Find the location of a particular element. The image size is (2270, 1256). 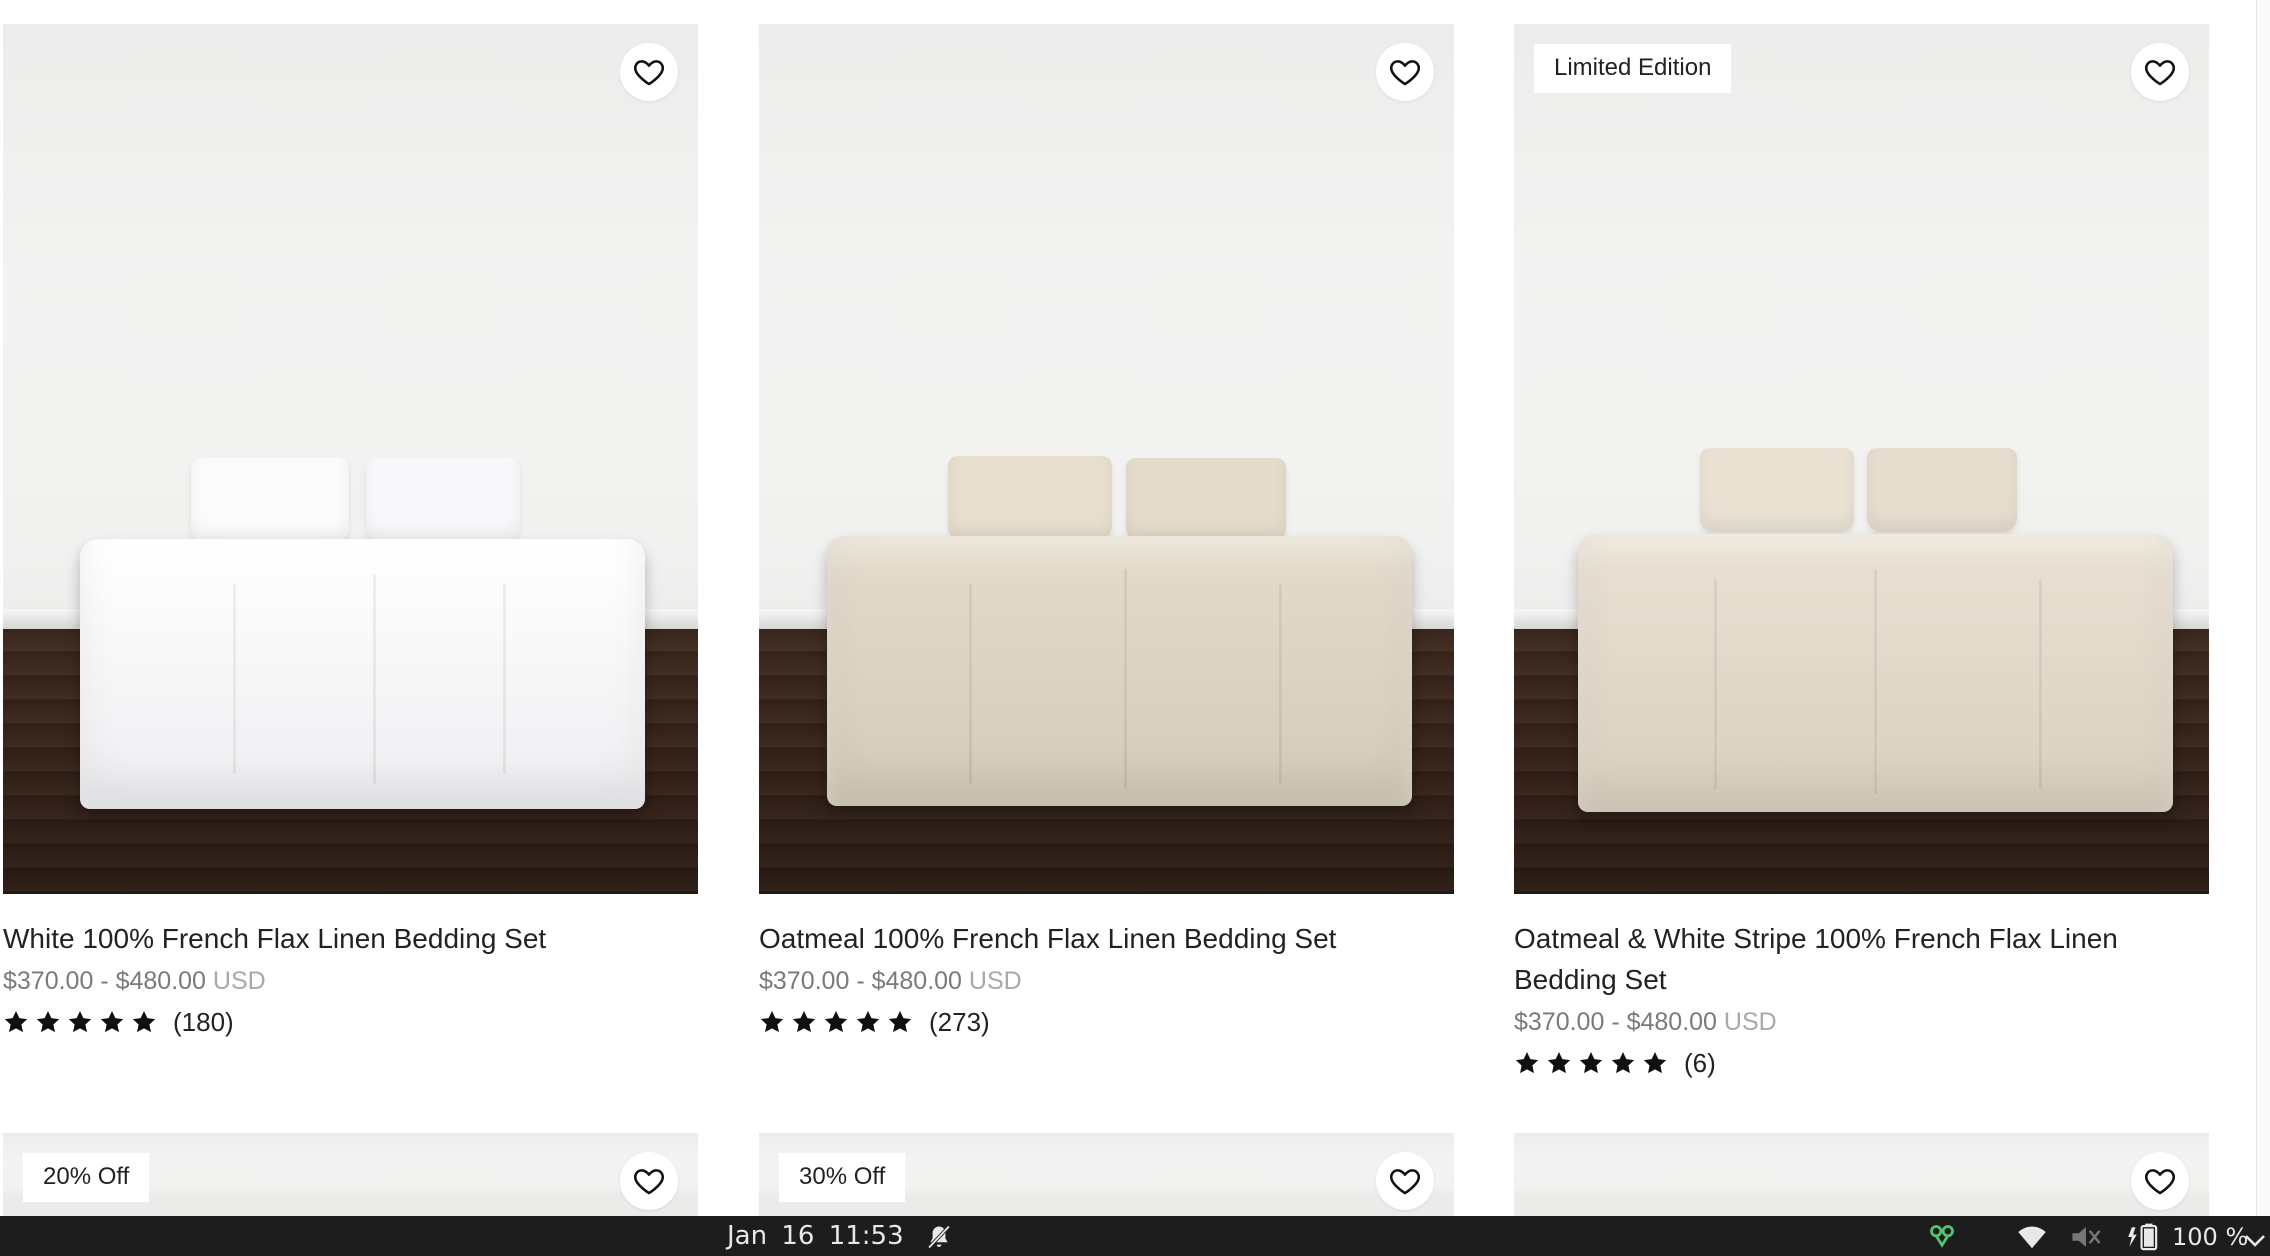

tray-app-indicator is located at coordinates (1942, 1237).